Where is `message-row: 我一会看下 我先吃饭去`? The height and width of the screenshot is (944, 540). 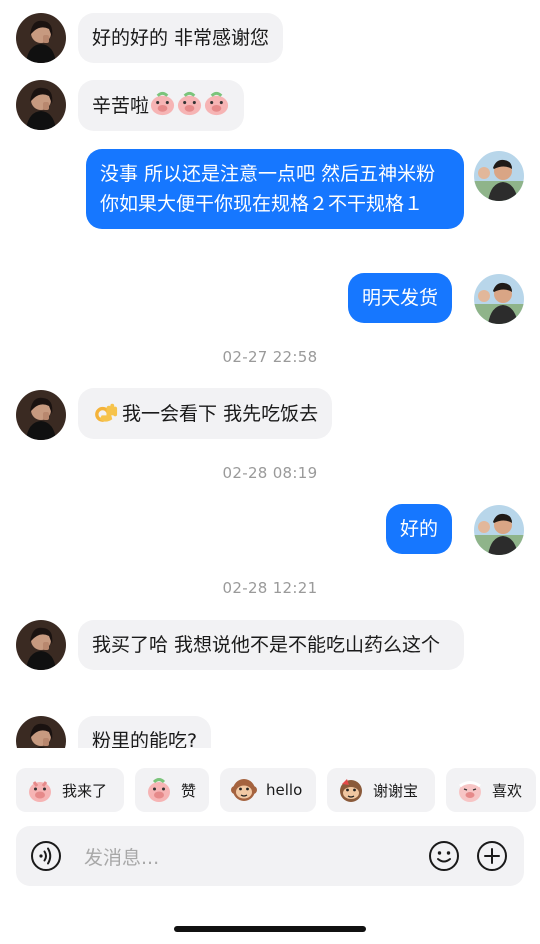
message-row: 我一会看下 我先吃饭去 is located at coordinates (270, 414).